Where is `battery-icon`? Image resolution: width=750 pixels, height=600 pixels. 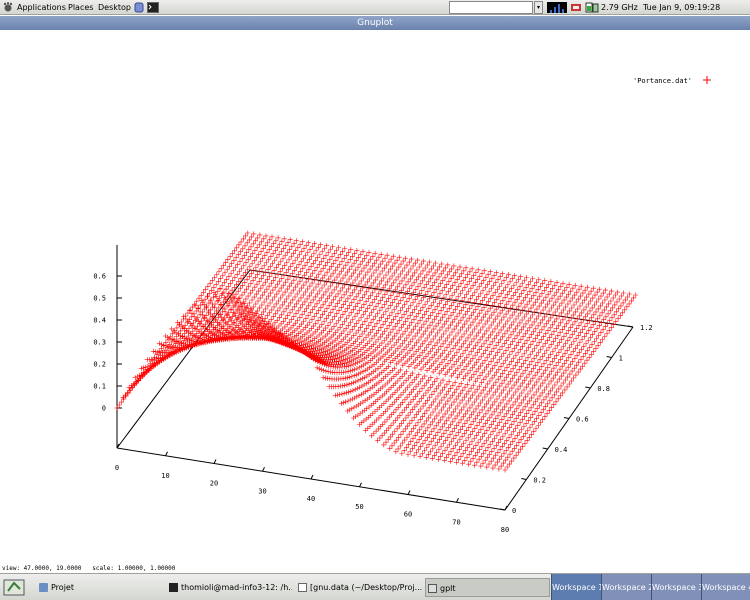 battery-icon is located at coordinates (592, 7).